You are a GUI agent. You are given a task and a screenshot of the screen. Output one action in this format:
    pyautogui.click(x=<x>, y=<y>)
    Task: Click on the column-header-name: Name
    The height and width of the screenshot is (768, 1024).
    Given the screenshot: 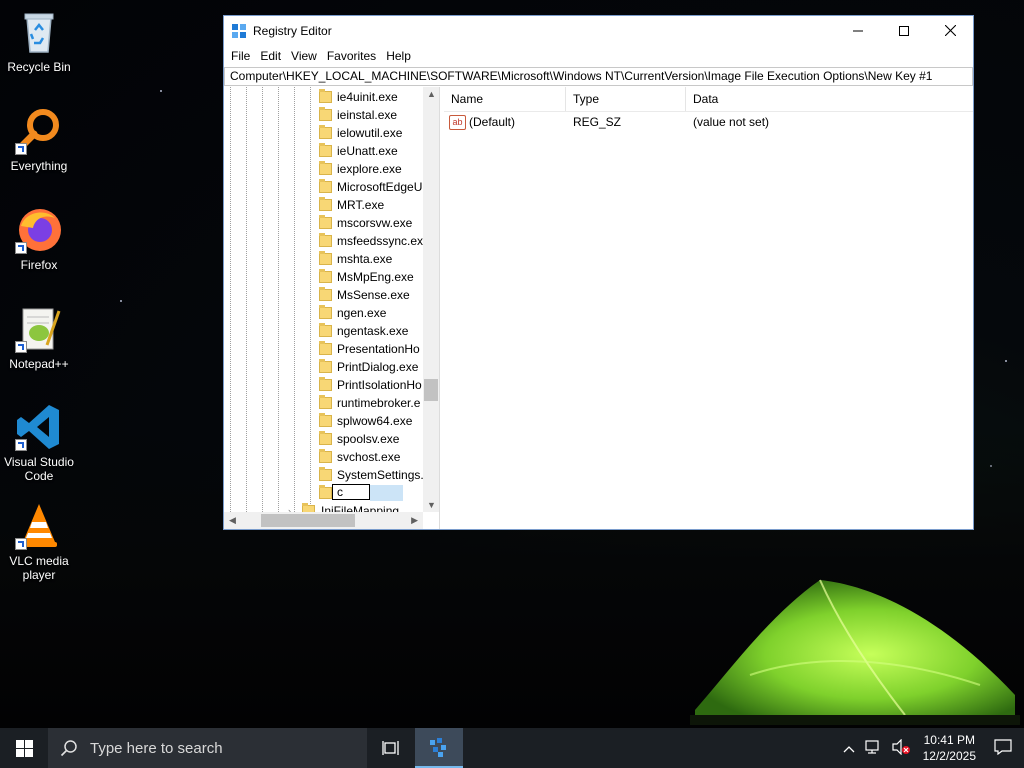 What is the action you would take?
    pyautogui.click(x=505, y=99)
    